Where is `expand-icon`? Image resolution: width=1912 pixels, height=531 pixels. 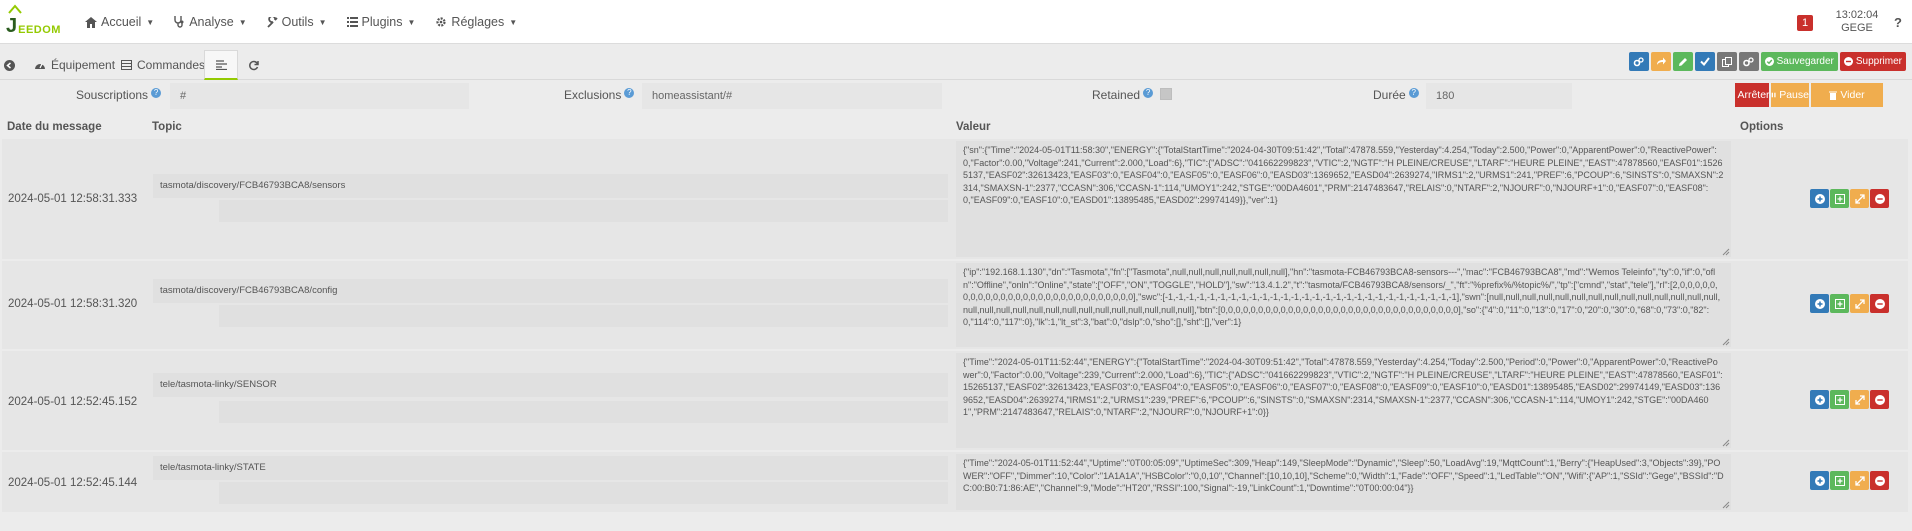
expand-icon is located at coordinates (1859, 399).